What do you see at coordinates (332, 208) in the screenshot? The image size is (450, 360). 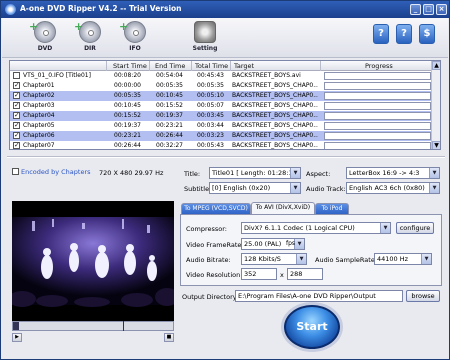 I see `tab-ipod: To iPod` at bounding box center [332, 208].